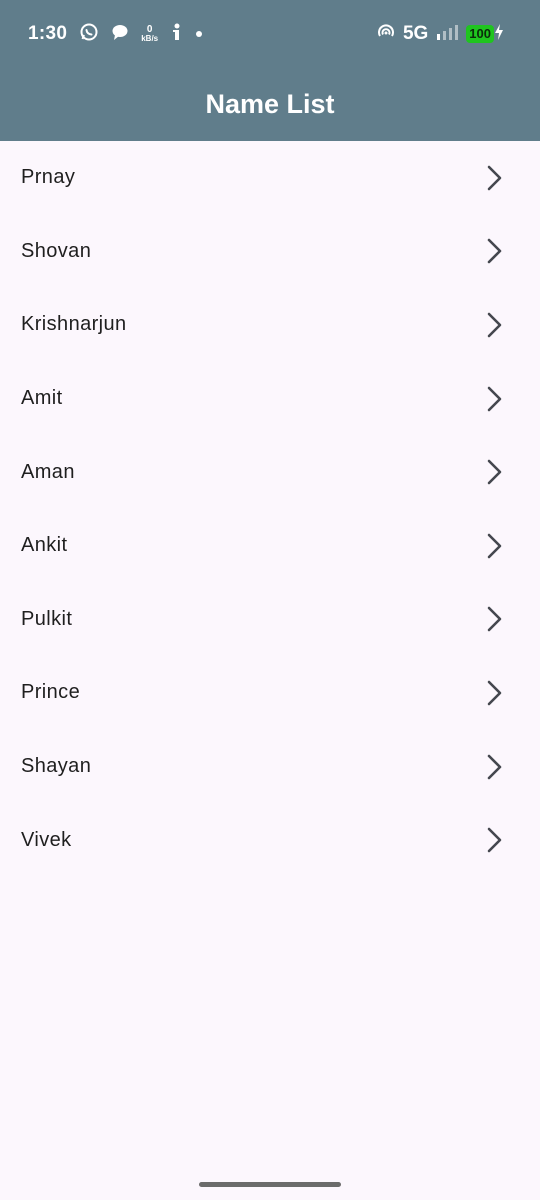 The width and height of the screenshot is (540, 1200). What do you see at coordinates (270, 620) in the screenshot?
I see `list-item: Pulkit` at bounding box center [270, 620].